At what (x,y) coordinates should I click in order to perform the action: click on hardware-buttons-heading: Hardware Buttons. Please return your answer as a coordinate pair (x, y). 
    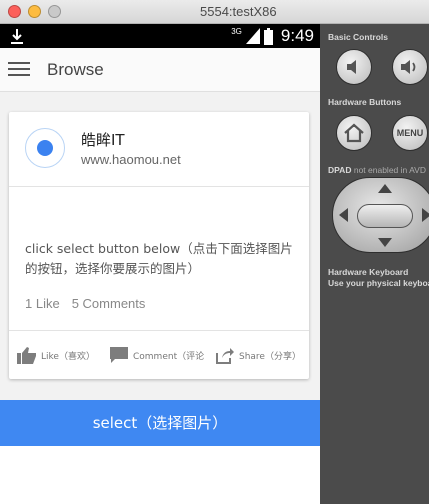
    Looking at the image, I should click on (365, 102).